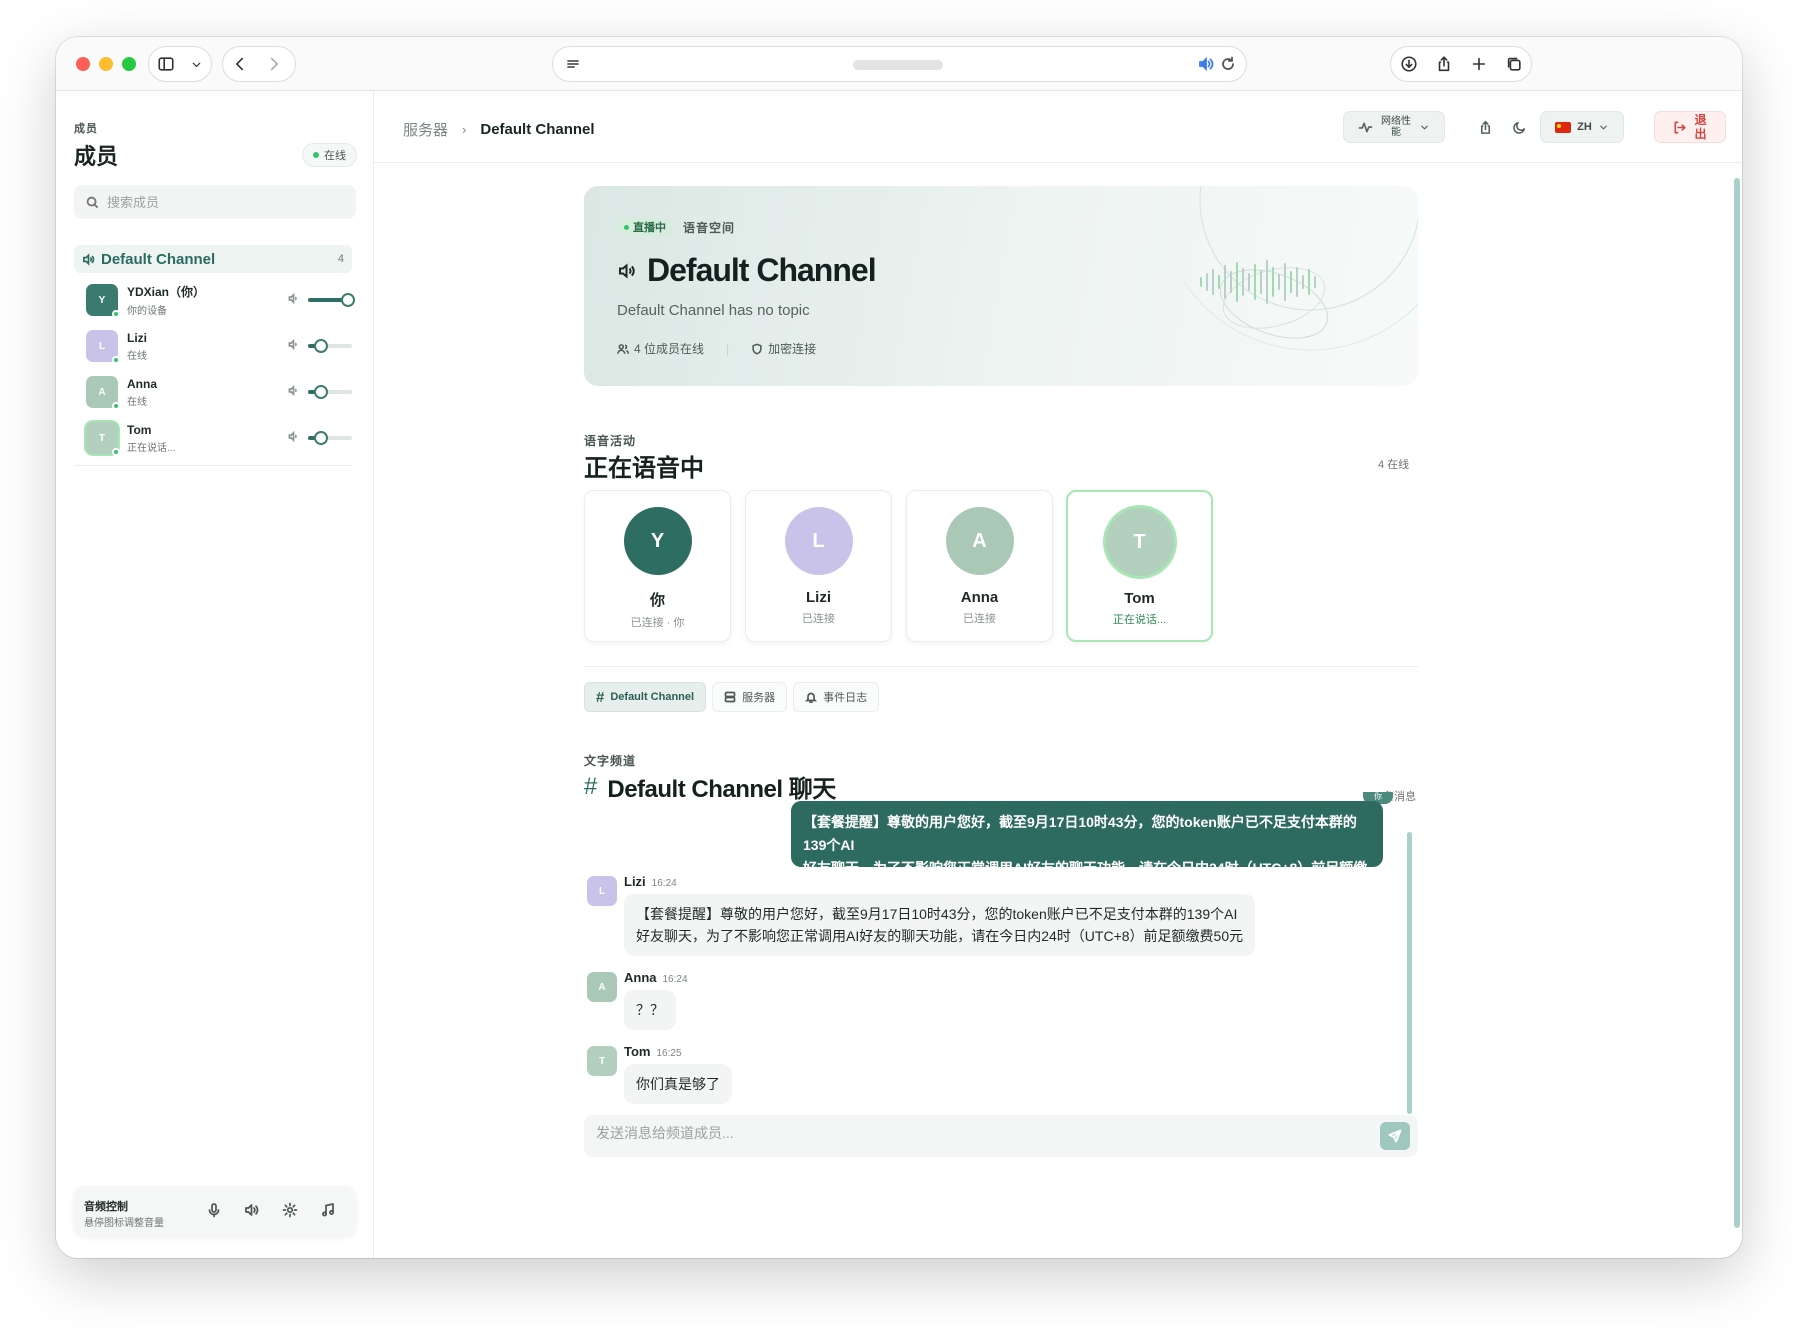 The height and width of the screenshot is (1331, 1797). Describe the element at coordinates (1409, 64) in the screenshot. I see `downloads-button` at that location.